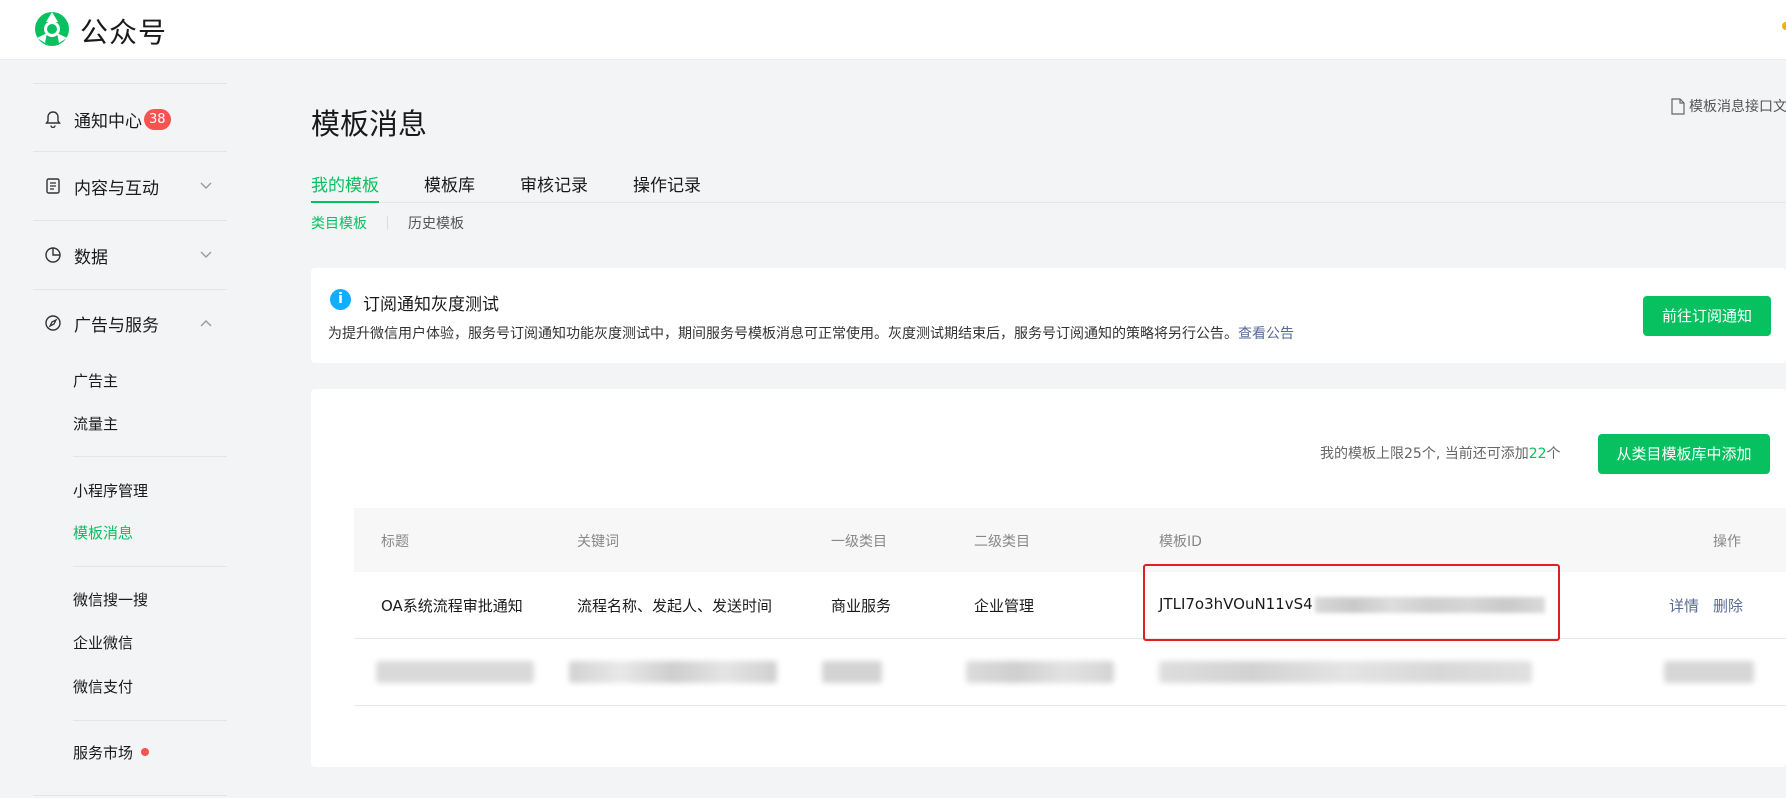  Describe the element at coordinates (339, 223) in the screenshot. I see `subtab-category-templates: 类目模板` at that location.